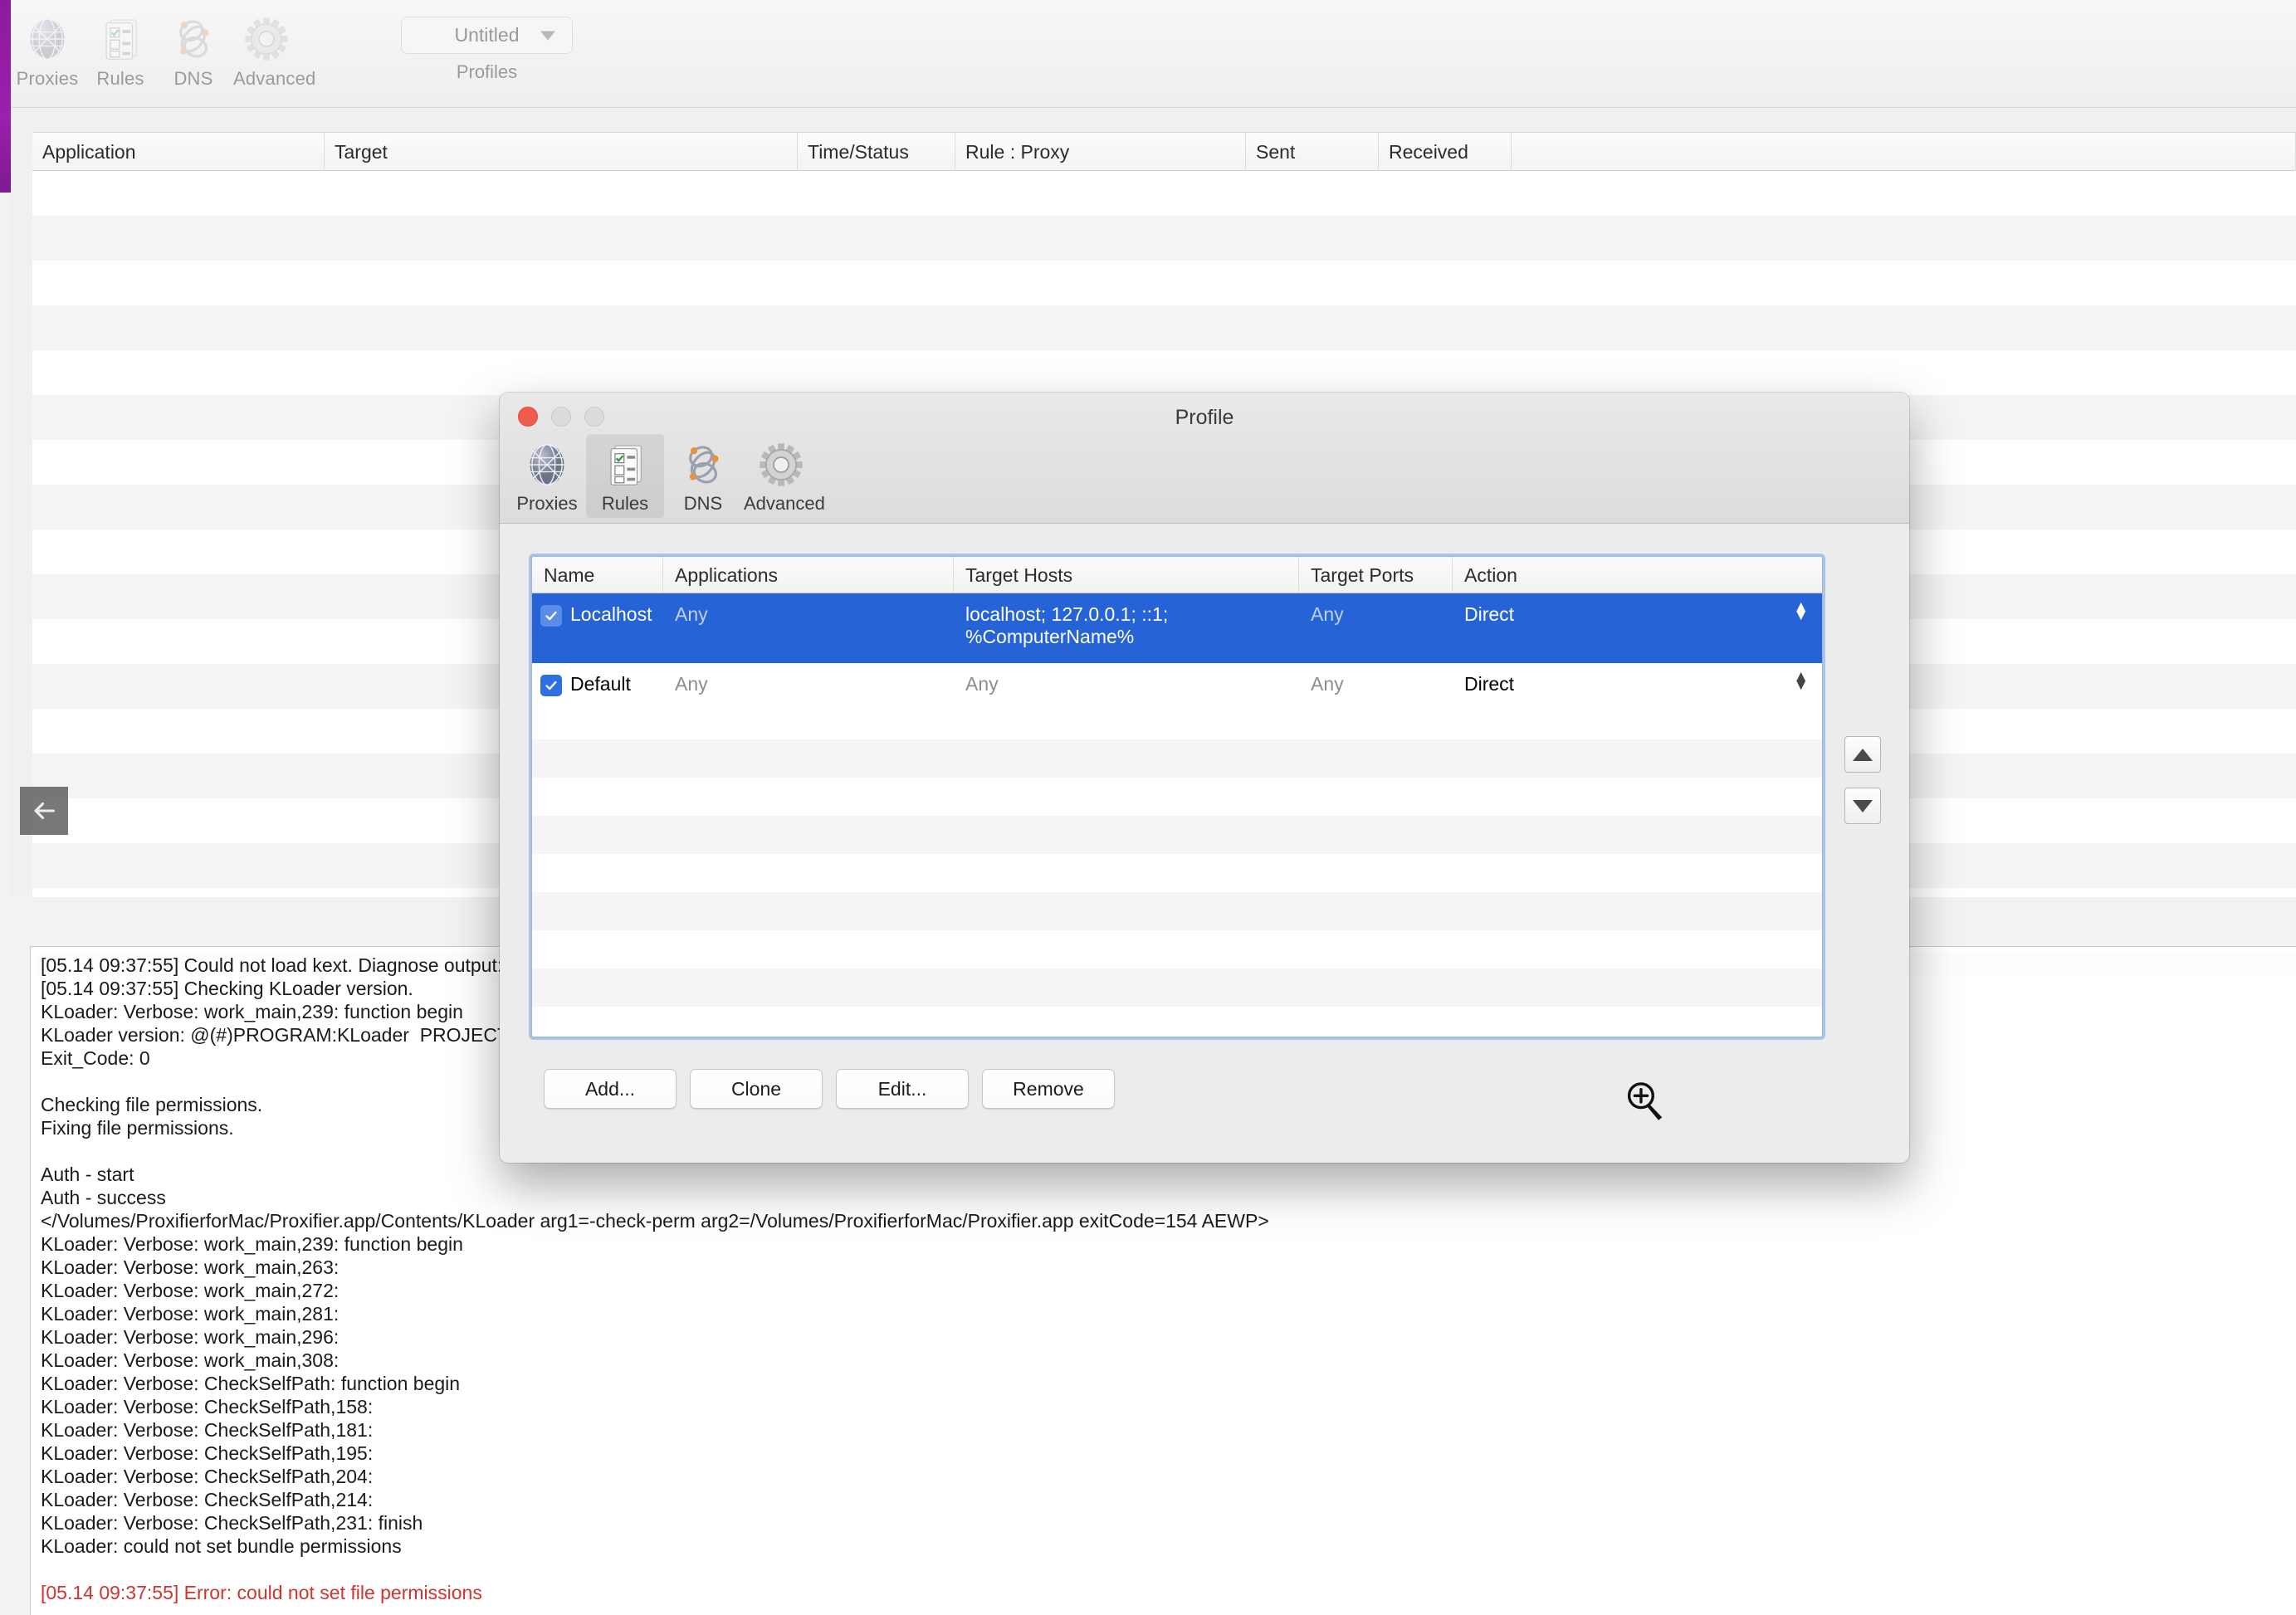  I want to click on rule-name-cell: Default, so click(597, 679).